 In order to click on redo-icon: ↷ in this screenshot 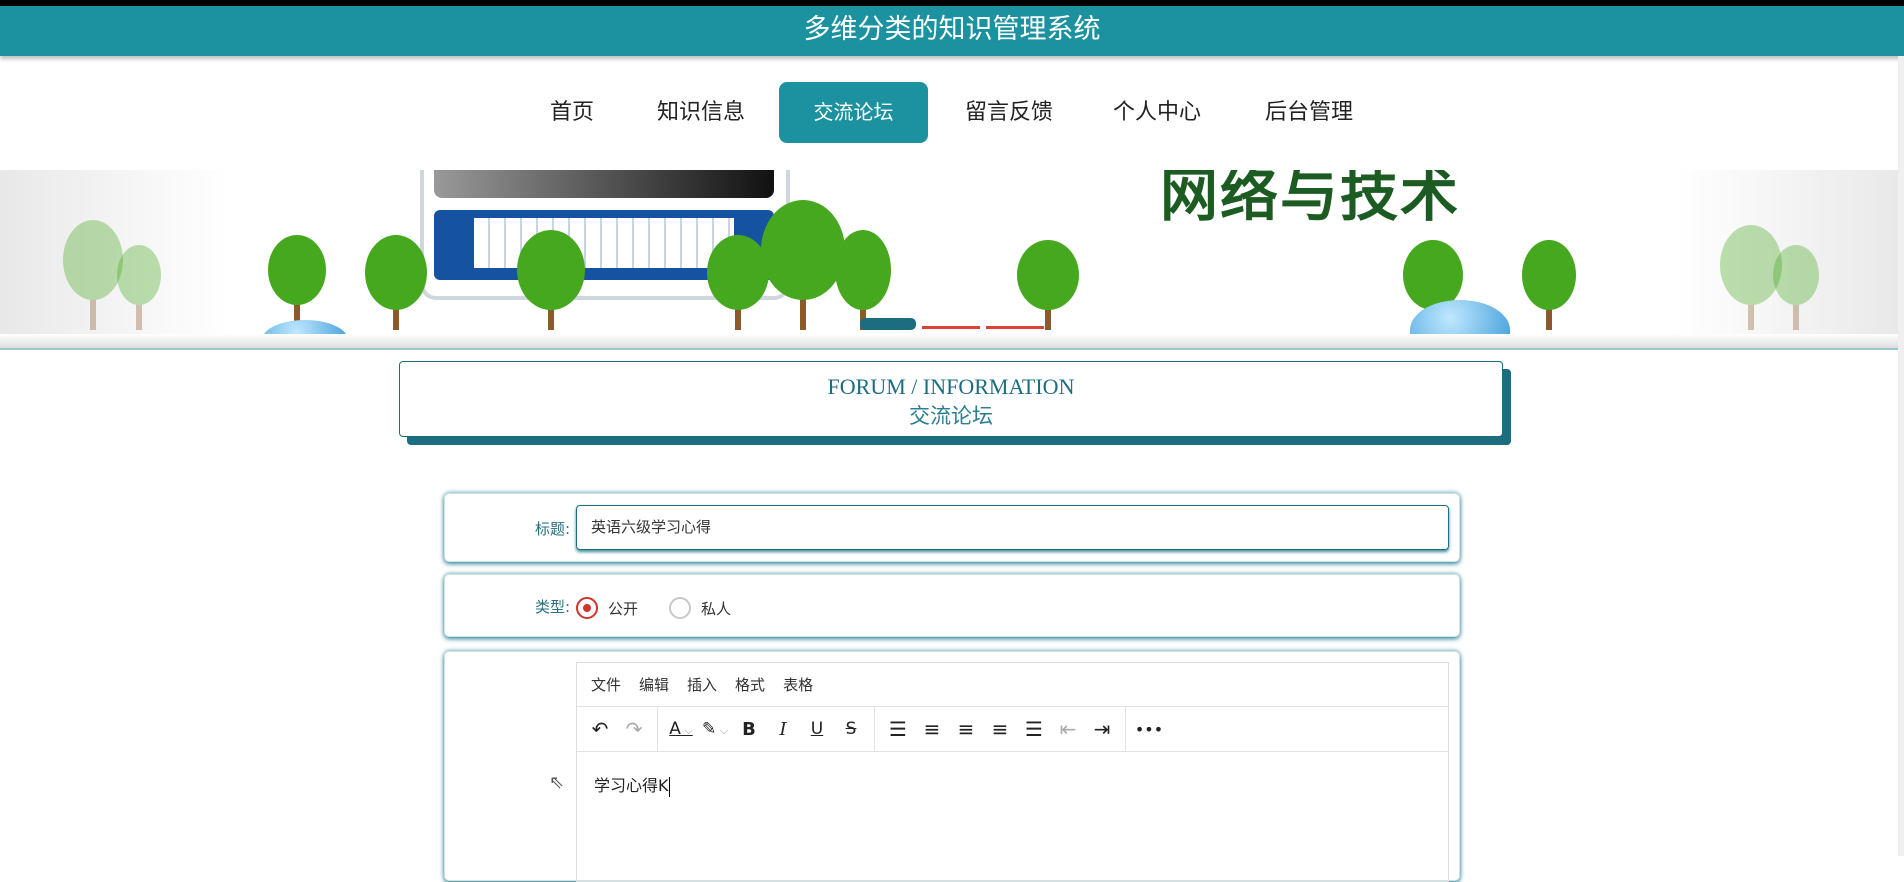, I will do `click(634, 729)`.